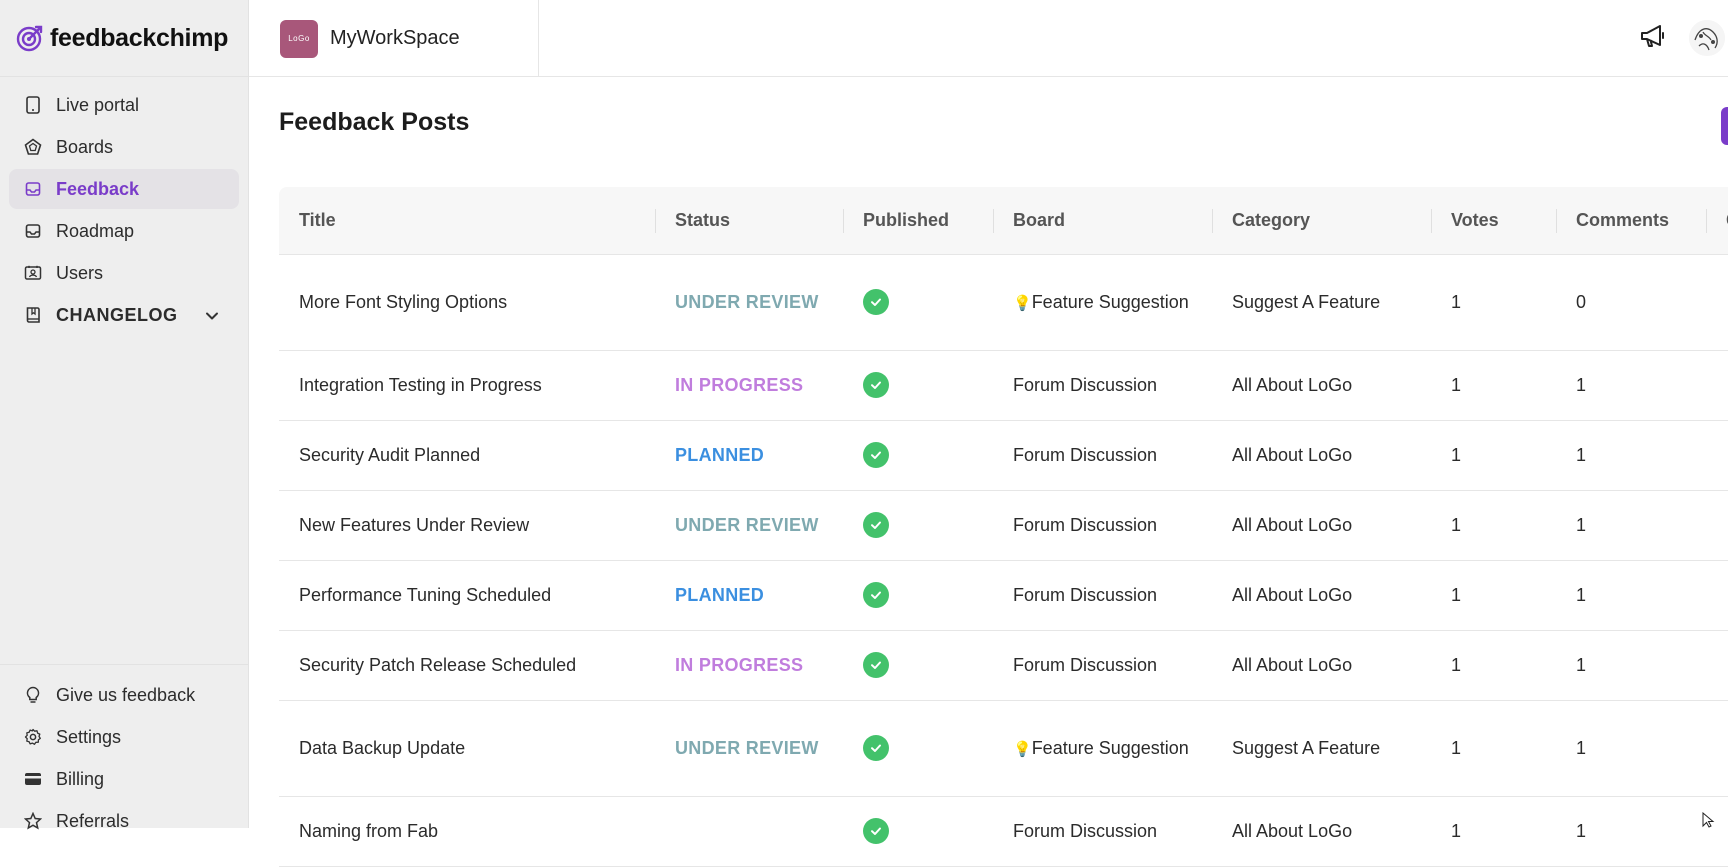 Image resolution: width=1728 pixels, height=867 pixels. I want to click on sidebar-item-boards: Boards, so click(124, 147).